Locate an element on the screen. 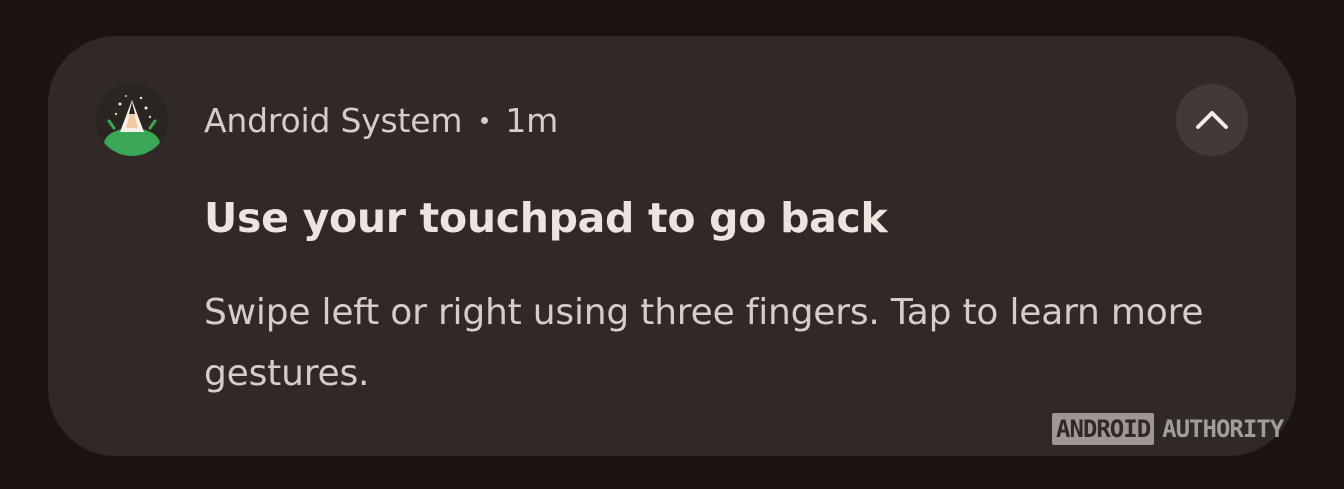 Image resolution: width=1344 pixels, height=489 pixels. watermark-authority: AUTHORITY is located at coordinates (1223, 429).